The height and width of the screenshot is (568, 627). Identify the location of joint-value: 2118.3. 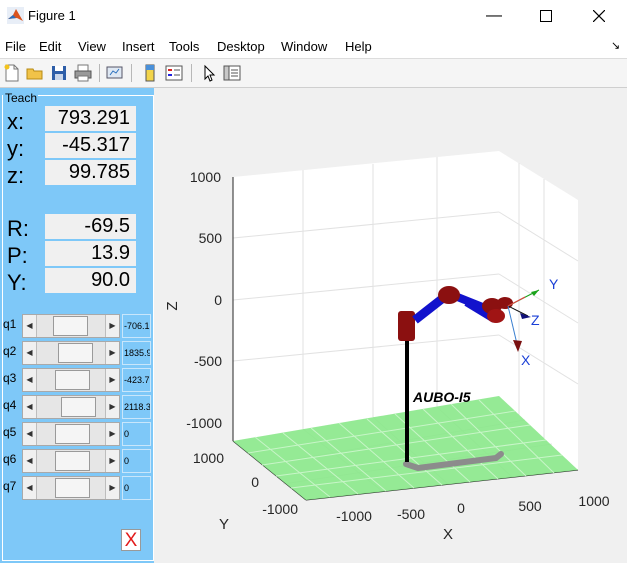
(136, 407).